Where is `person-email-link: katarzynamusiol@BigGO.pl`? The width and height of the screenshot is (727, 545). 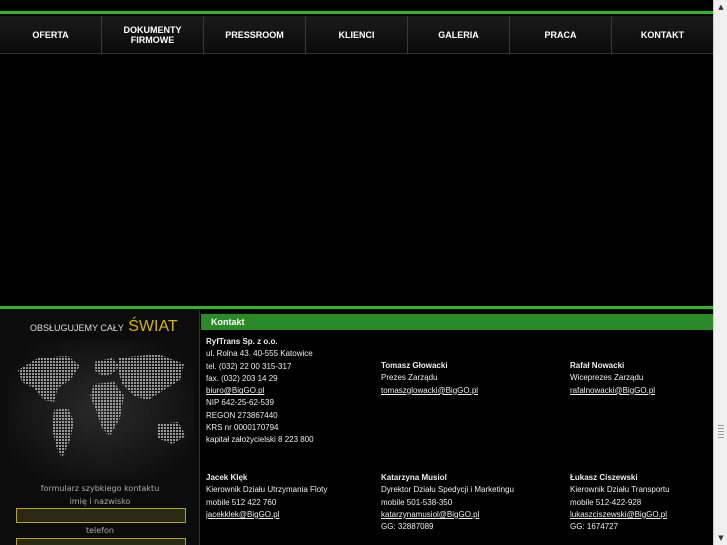 person-email-link: katarzynamusiol@BigGO.pl is located at coordinates (430, 514).